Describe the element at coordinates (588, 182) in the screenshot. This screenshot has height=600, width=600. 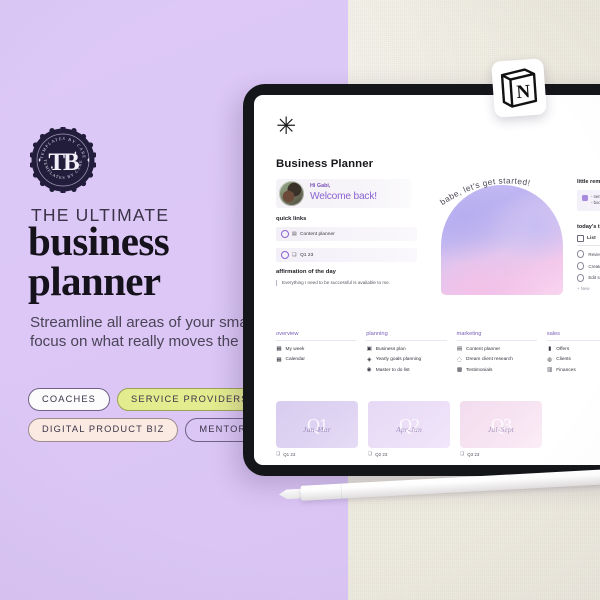
I see `reminders-heading: little reminders` at that location.